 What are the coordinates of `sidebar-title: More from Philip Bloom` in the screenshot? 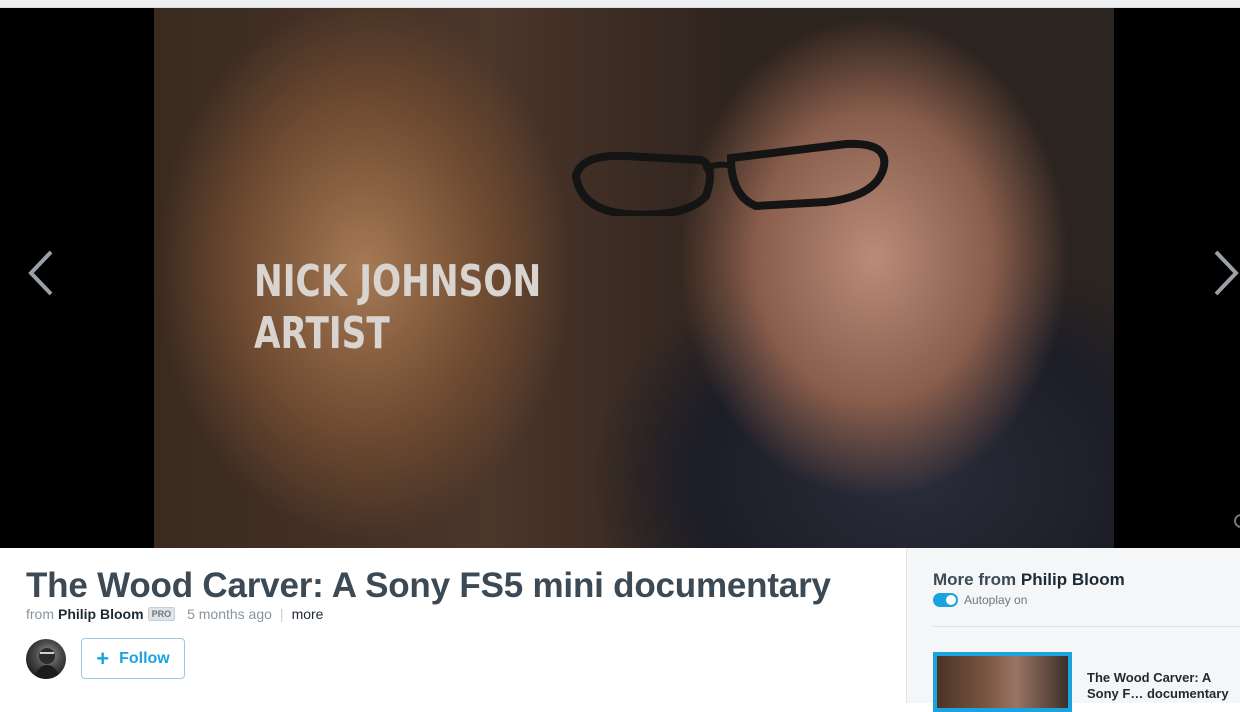 It's located at (1029, 580).